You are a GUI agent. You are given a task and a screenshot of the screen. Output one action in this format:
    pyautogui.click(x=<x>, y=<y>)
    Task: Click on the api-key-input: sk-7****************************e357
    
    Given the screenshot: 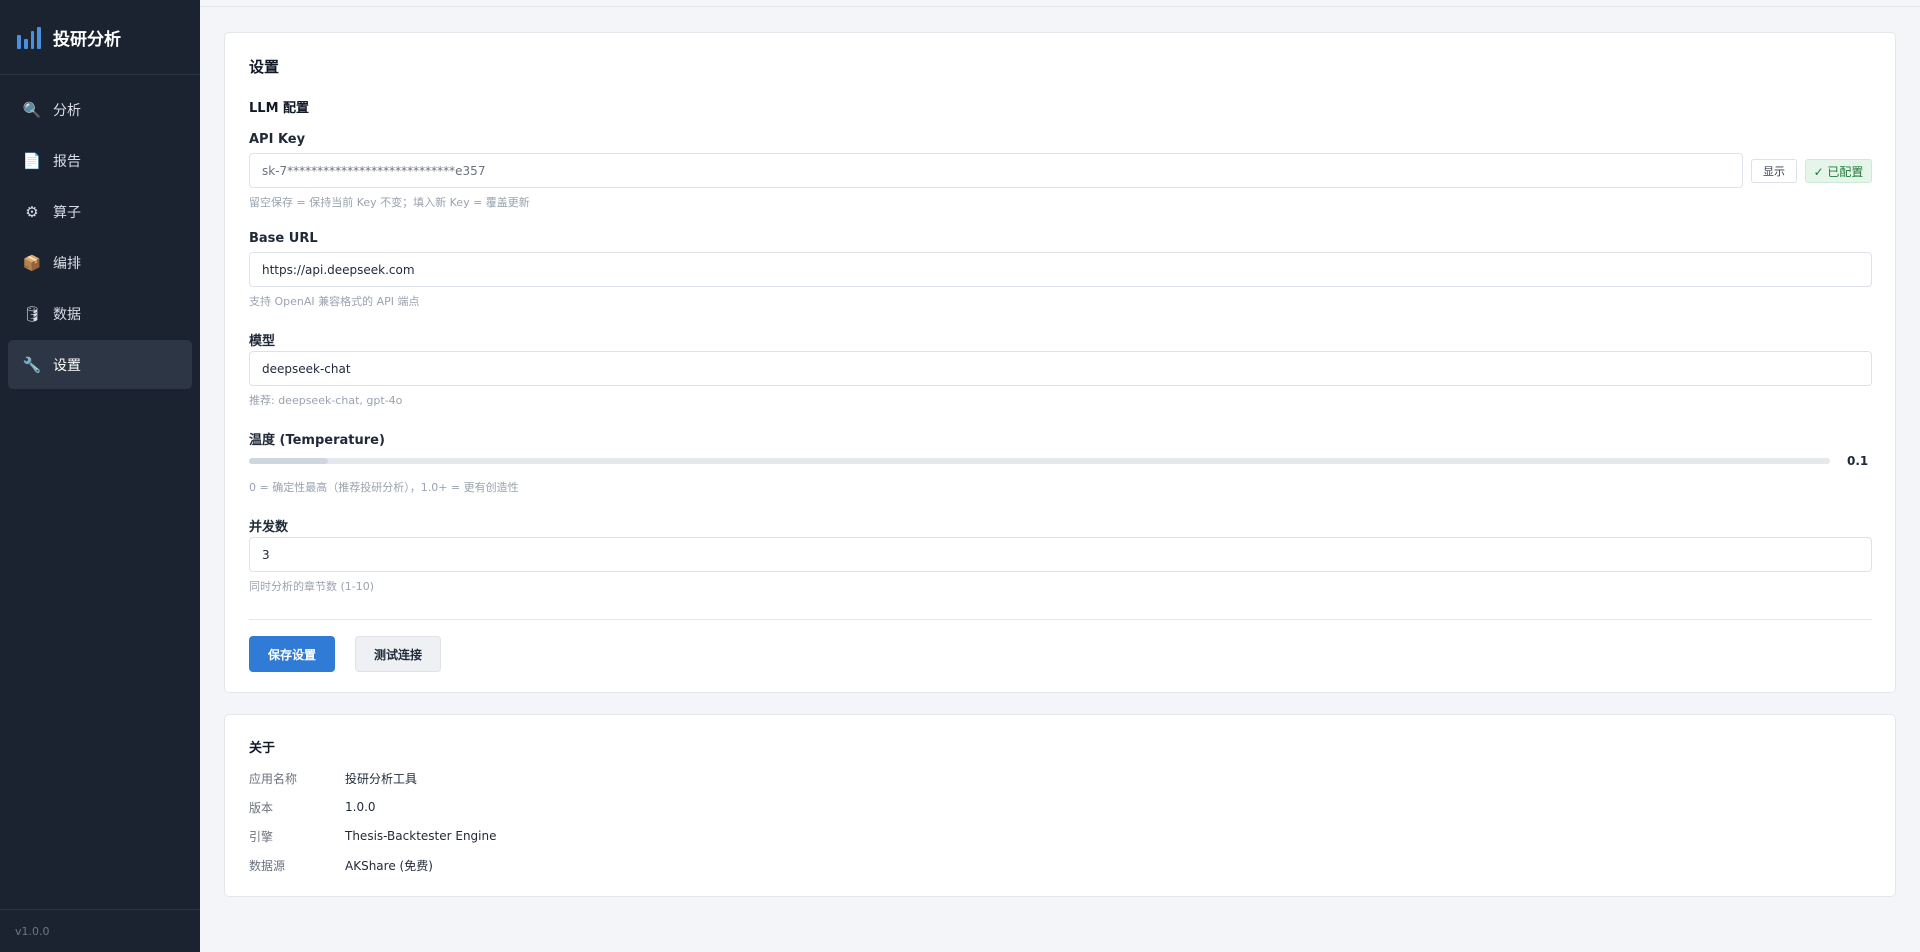 What is the action you would take?
    pyautogui.click(x=996, y=170)
    